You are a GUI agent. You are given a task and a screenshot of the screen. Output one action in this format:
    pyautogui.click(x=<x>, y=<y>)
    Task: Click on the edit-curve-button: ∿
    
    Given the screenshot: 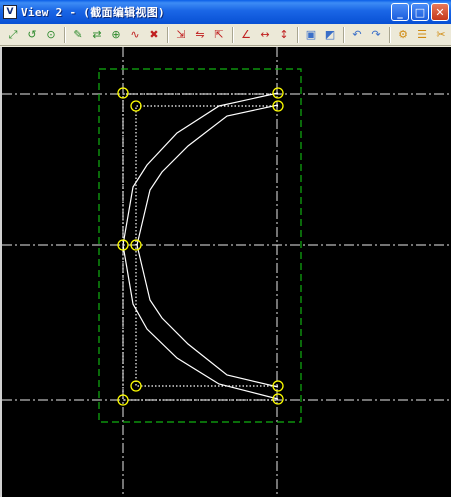 What is the action you would take?
    pyautogui.click(x=135, y=35)
    